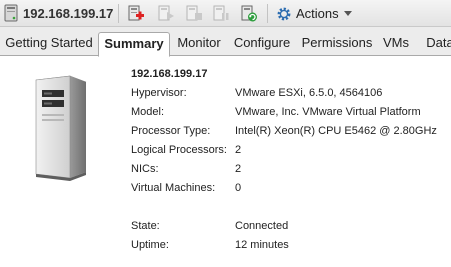 Image resolution: width=451 pixels, height=267 pixels. What do you see at coordinates (396, 44) in the screenshot?
I see `tab-vms: VMs` at bounding box center [396, 44].